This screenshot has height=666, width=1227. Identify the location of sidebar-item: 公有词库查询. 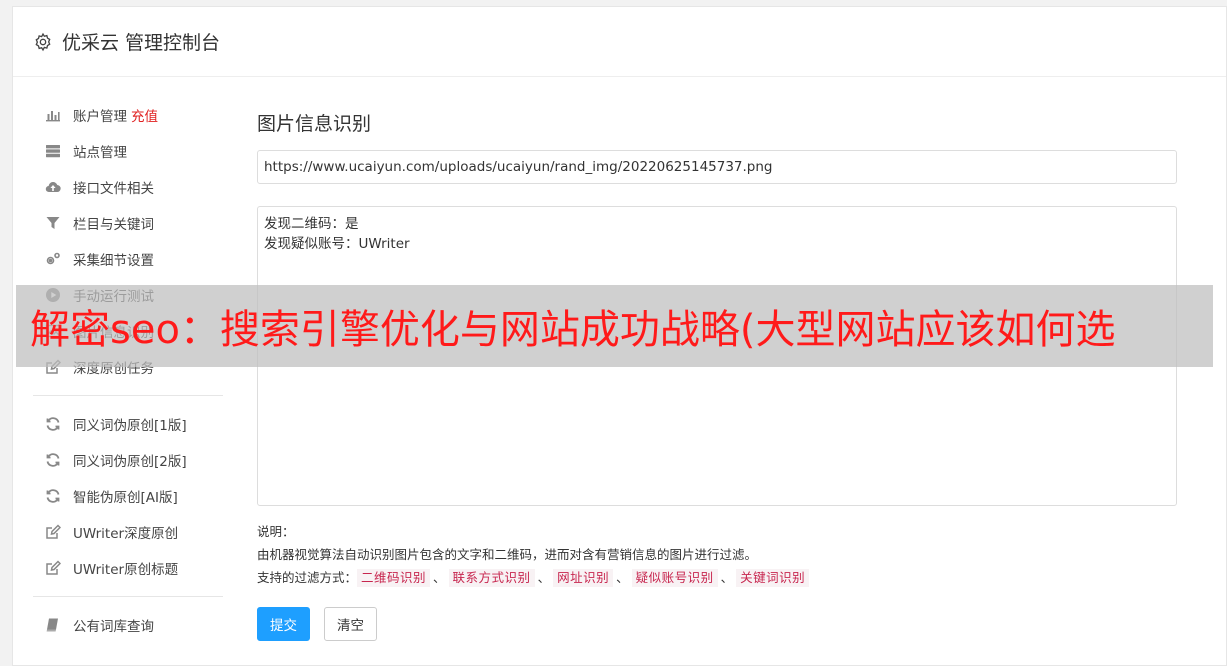
(128, 625).